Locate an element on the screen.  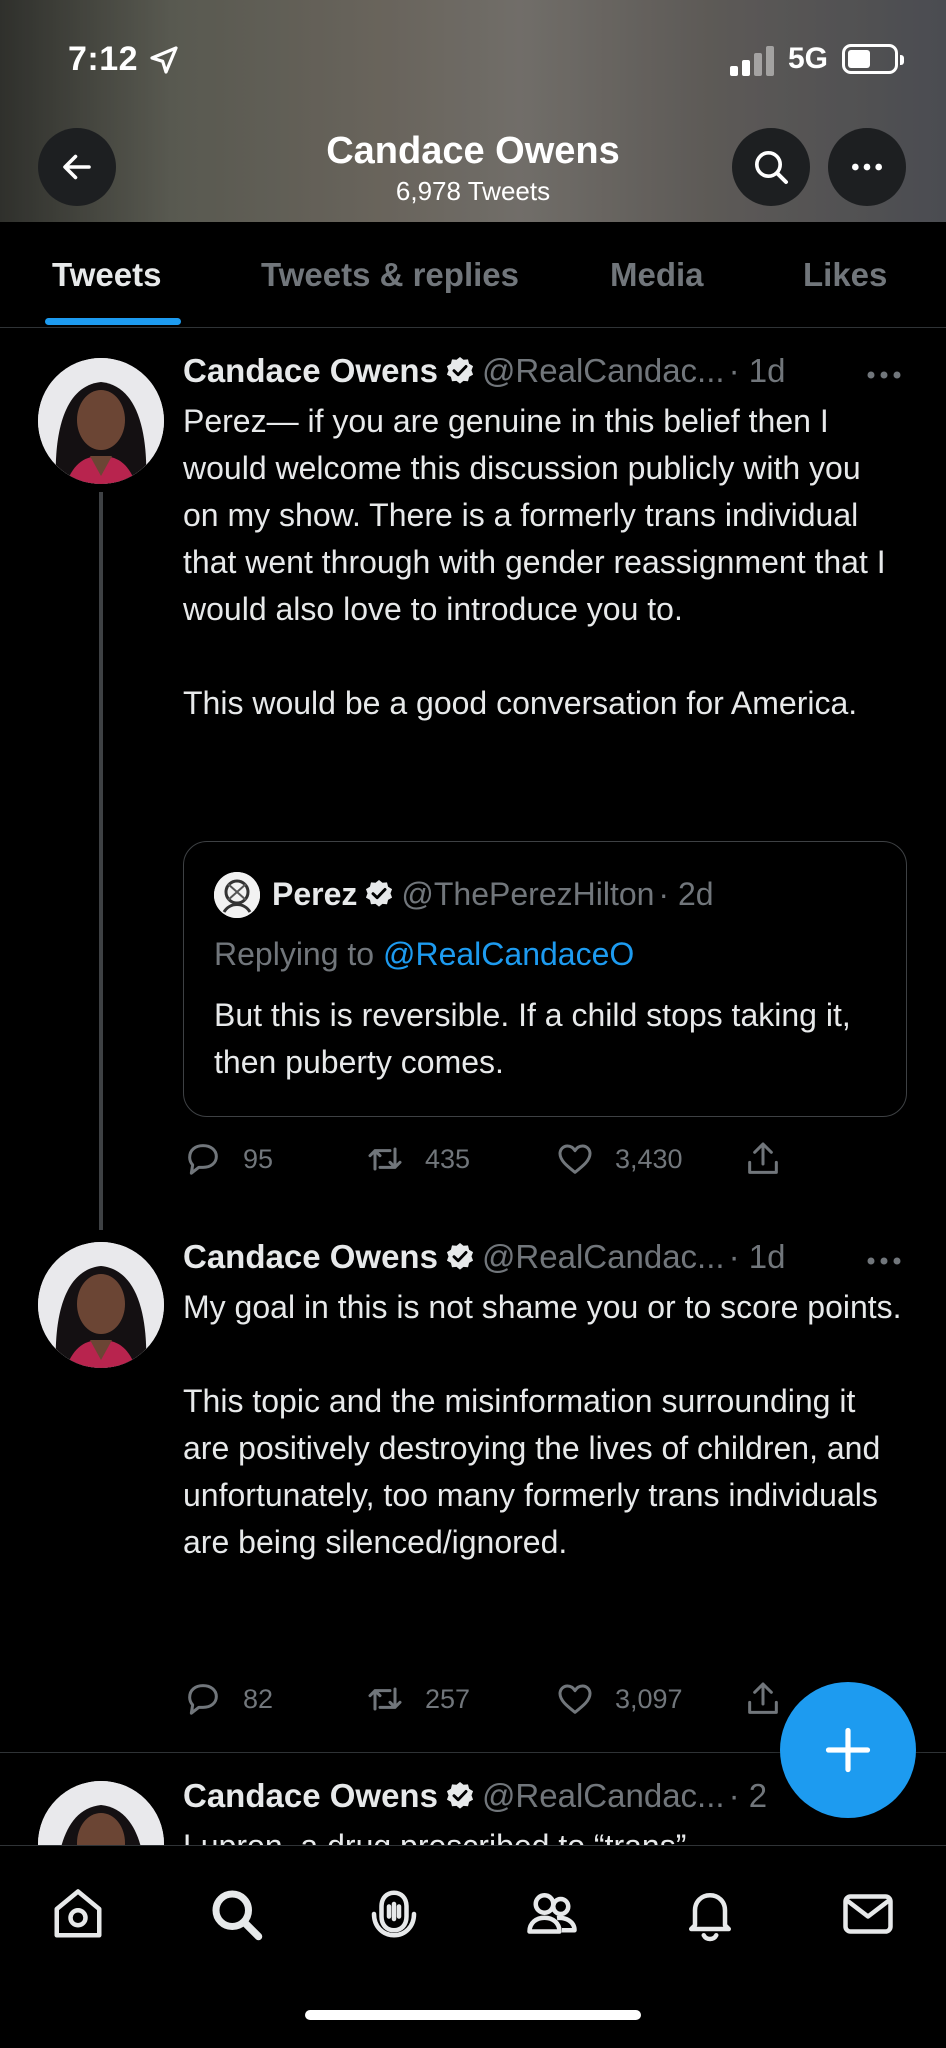
like-button: 3,097 is located at coordinates (619, 1699).